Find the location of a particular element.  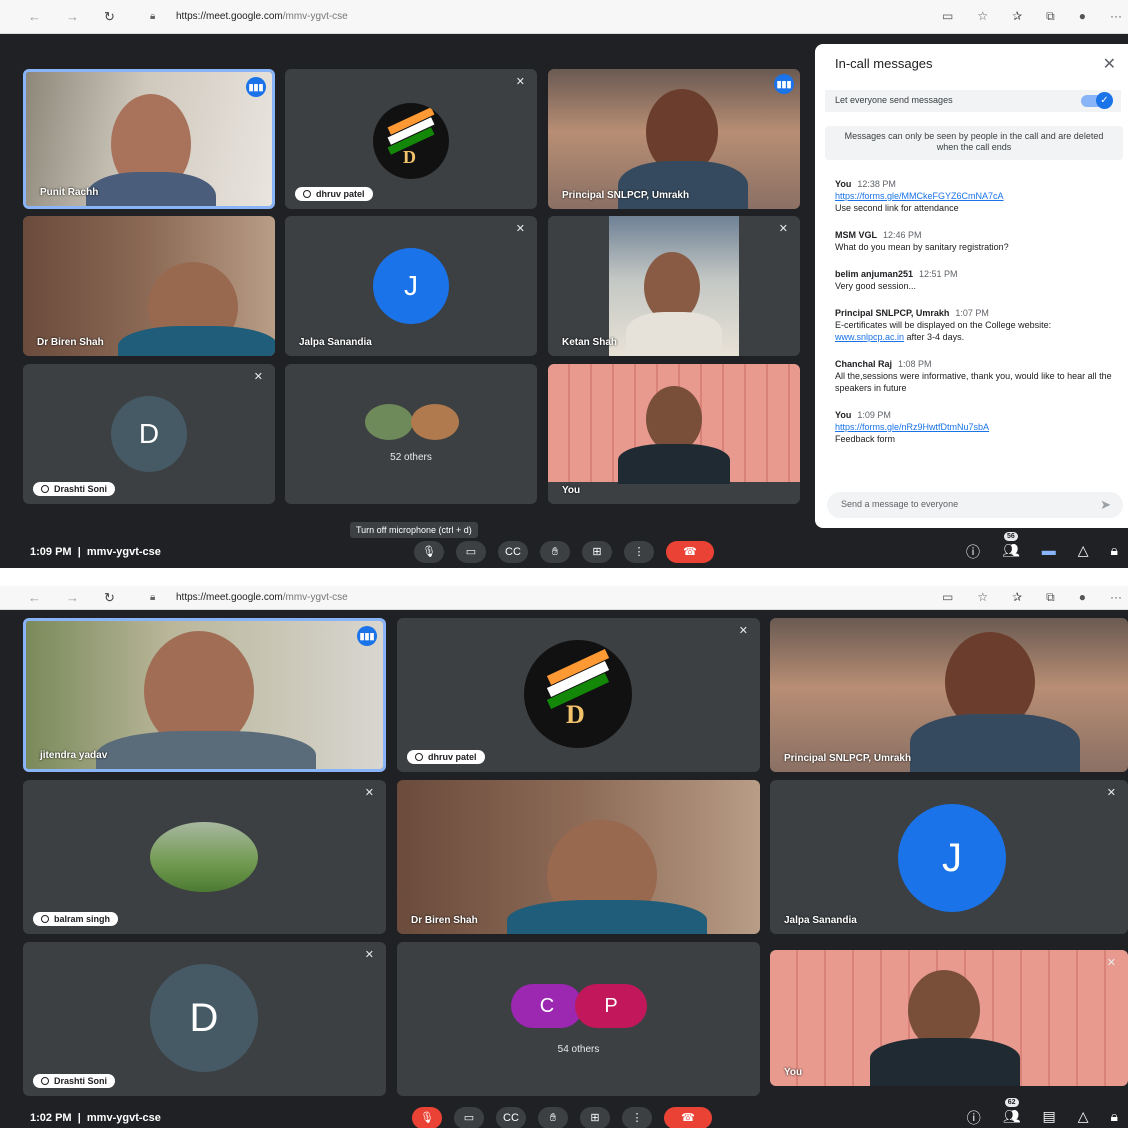

participant-tile-jitendra: ▮▮▮ jitendra yadav is located at coordinates (204, 695).